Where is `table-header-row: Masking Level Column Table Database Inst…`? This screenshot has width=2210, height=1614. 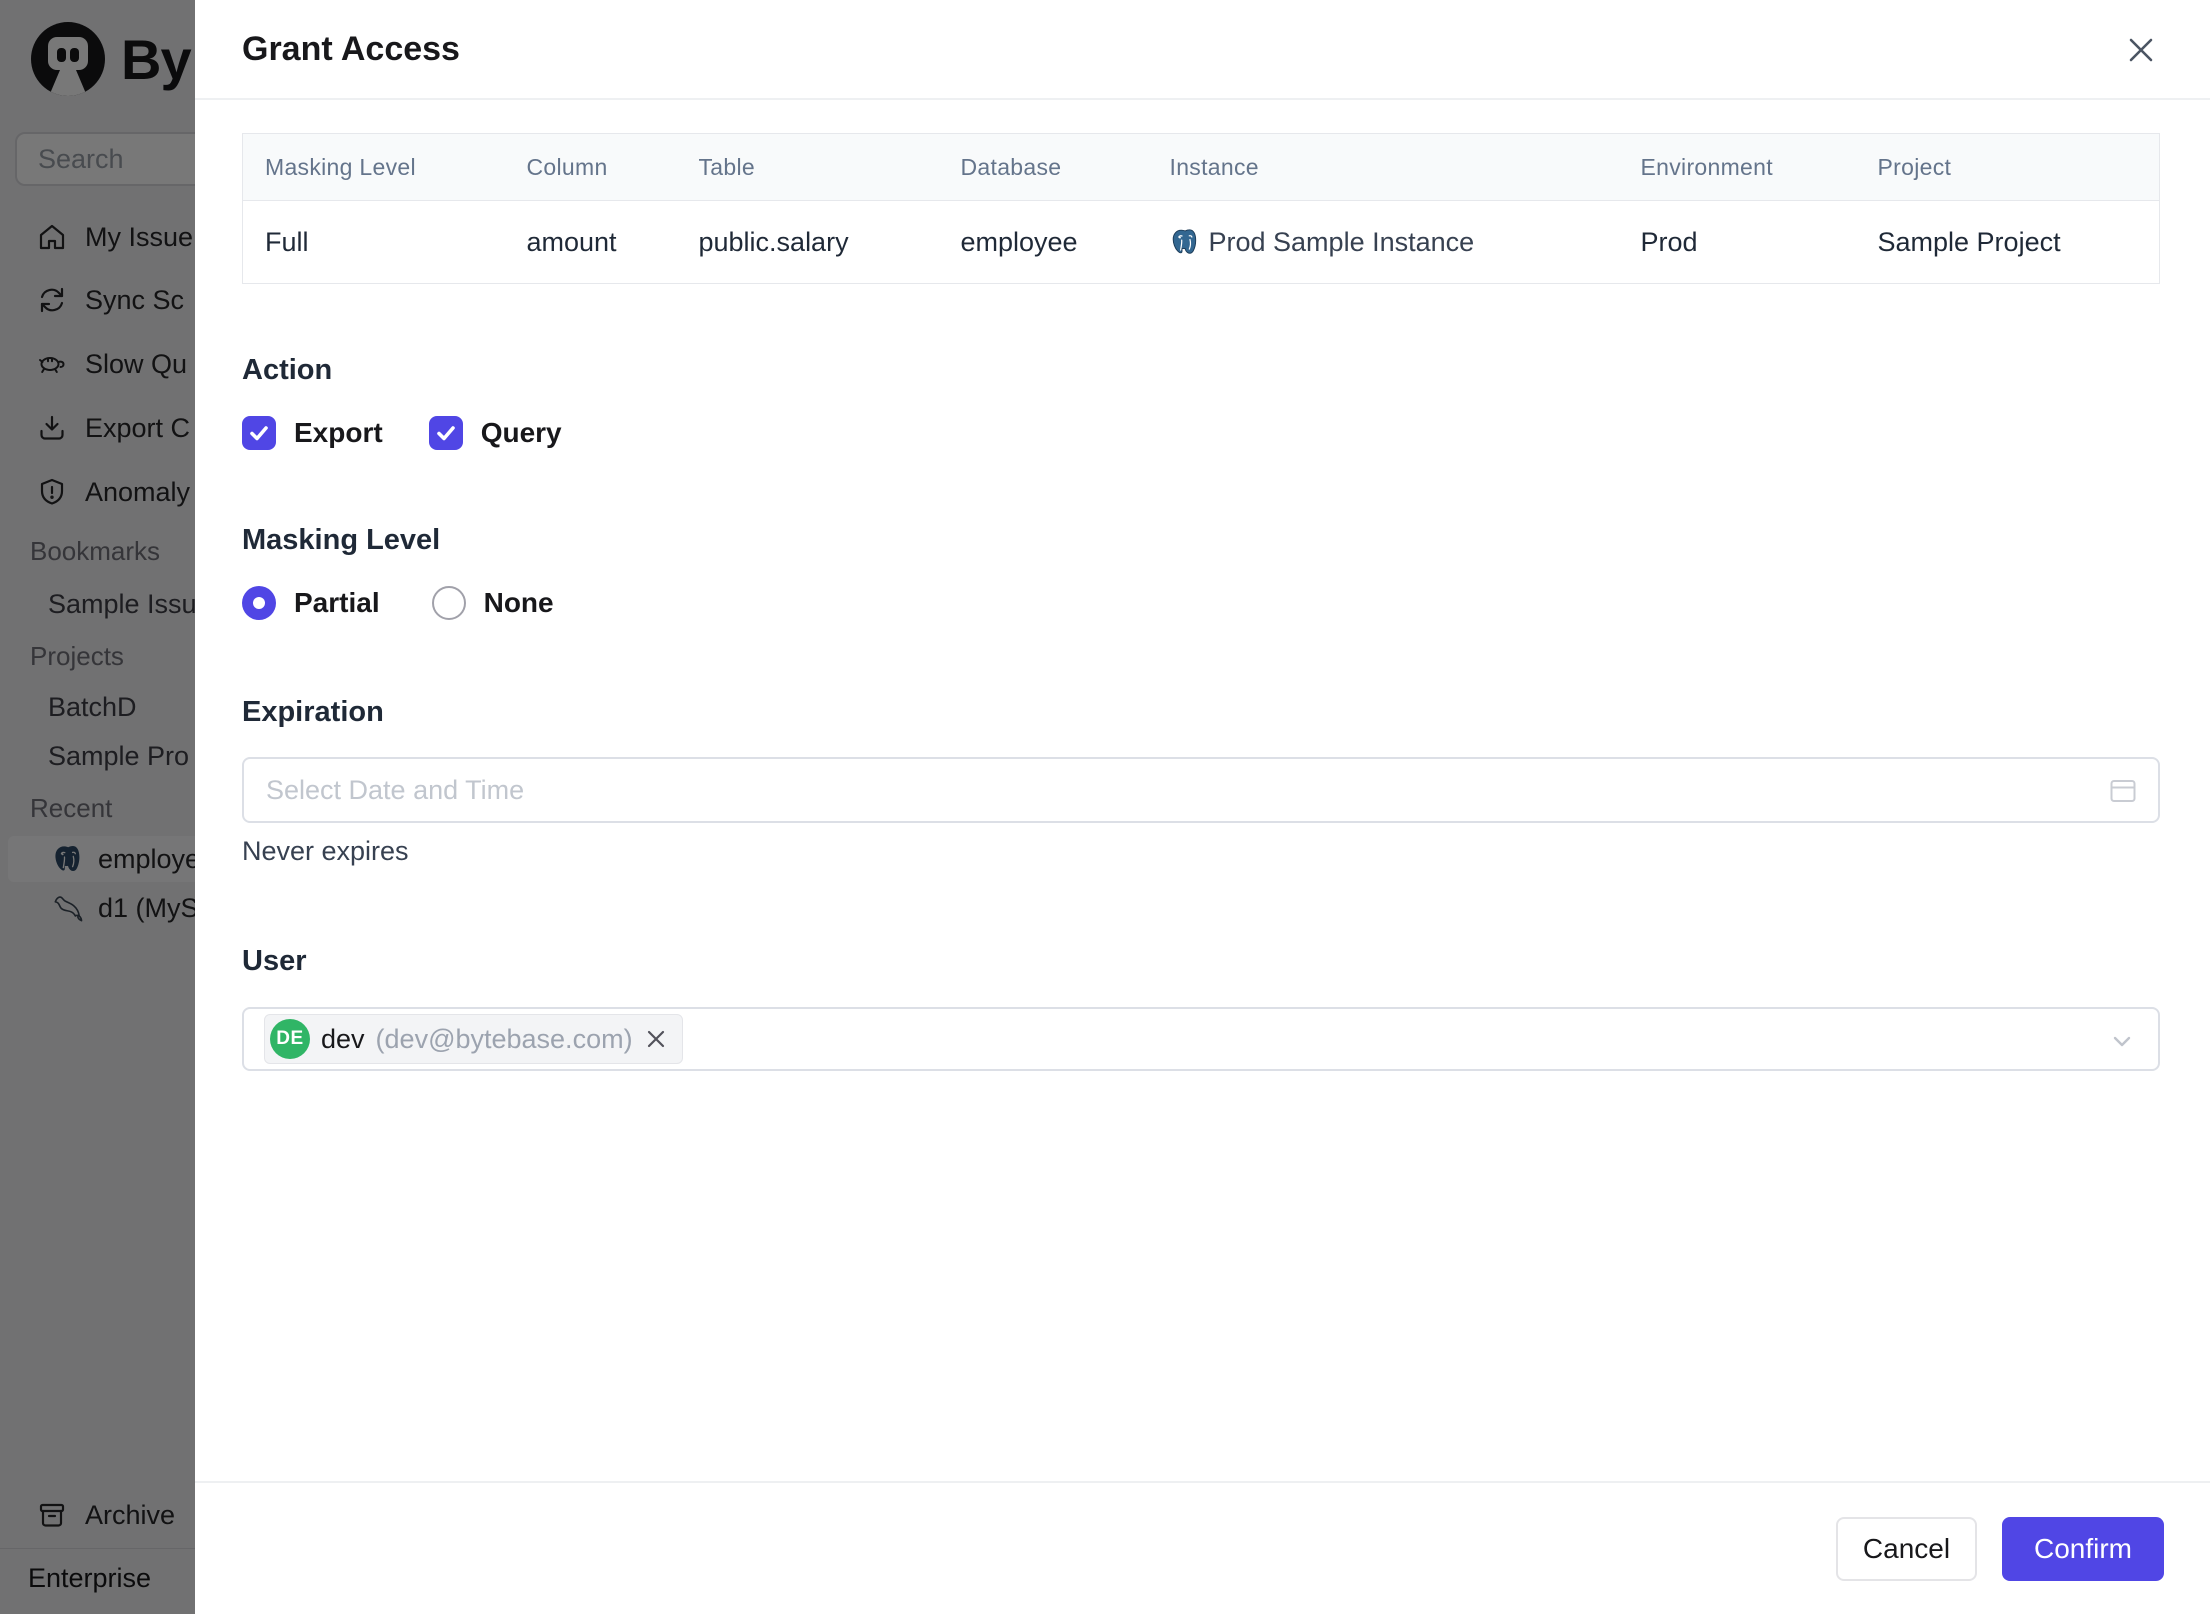 table-header-row: Masking Level Column Table Database Inst… is located at coordinates (1201, 167).